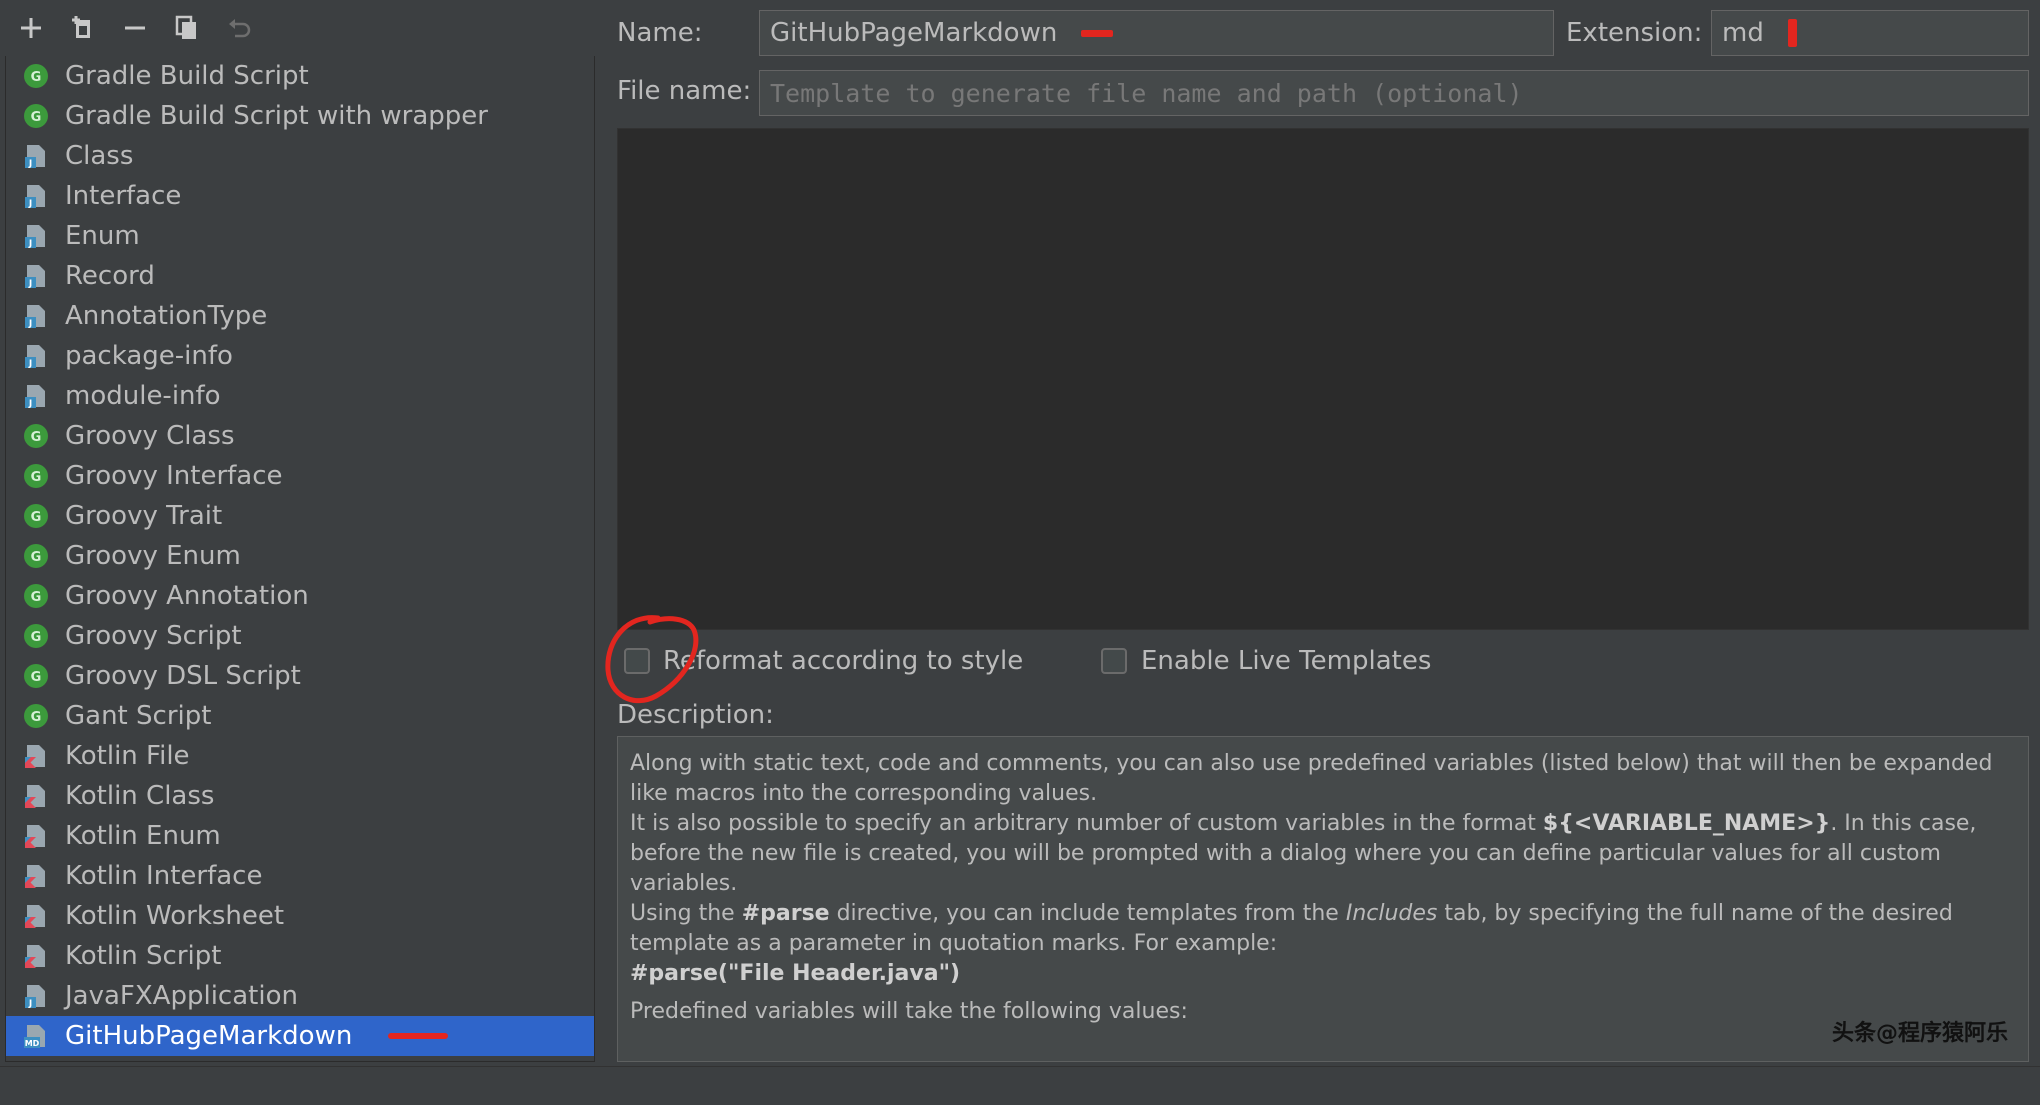 This screenshot has height=1105, width=2040. Describe the element at coordinates (300, 396) in the screenshot. I see `template-item: Jmodule-info` at that location.